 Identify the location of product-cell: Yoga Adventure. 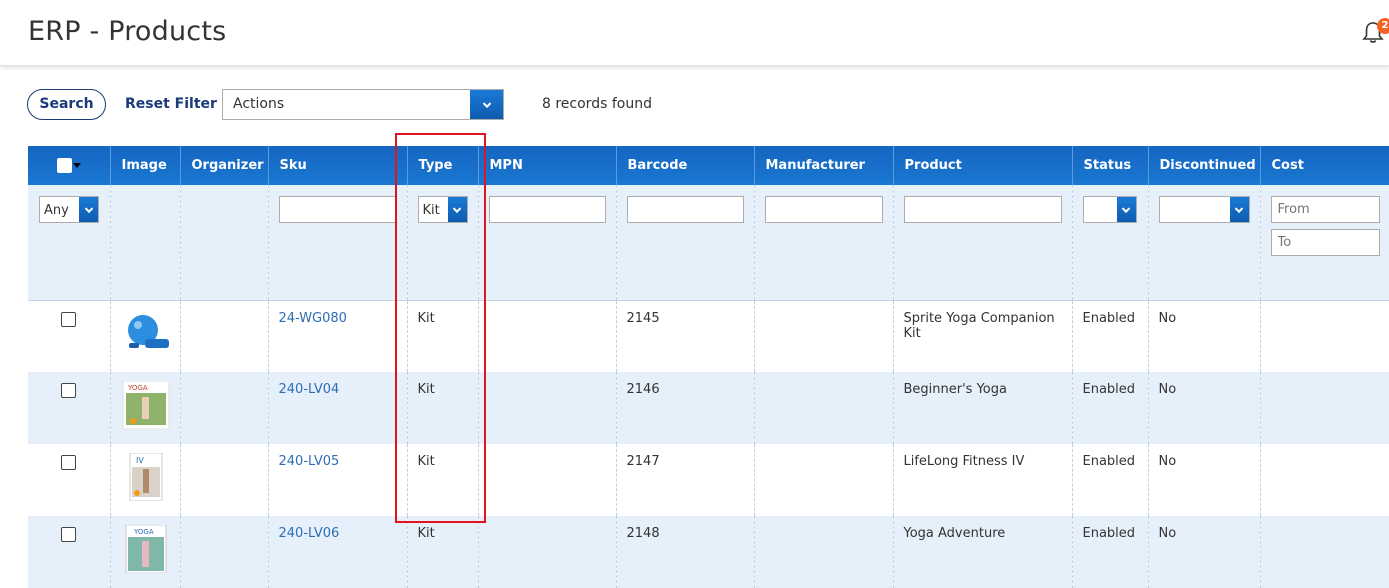
(983, 552).